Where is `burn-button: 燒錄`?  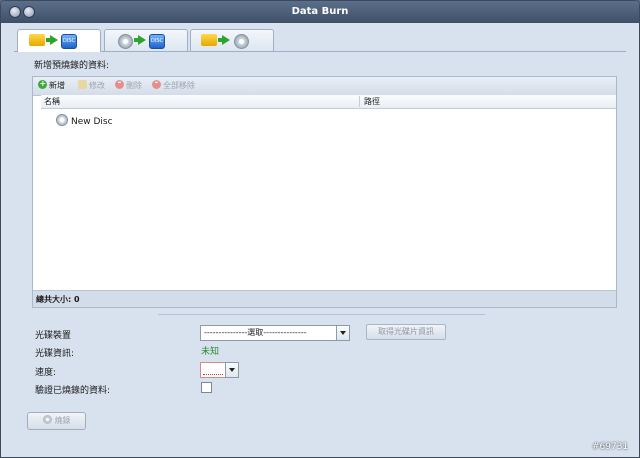 burn-button: 燒錄 is located at coordinates (56, 421).